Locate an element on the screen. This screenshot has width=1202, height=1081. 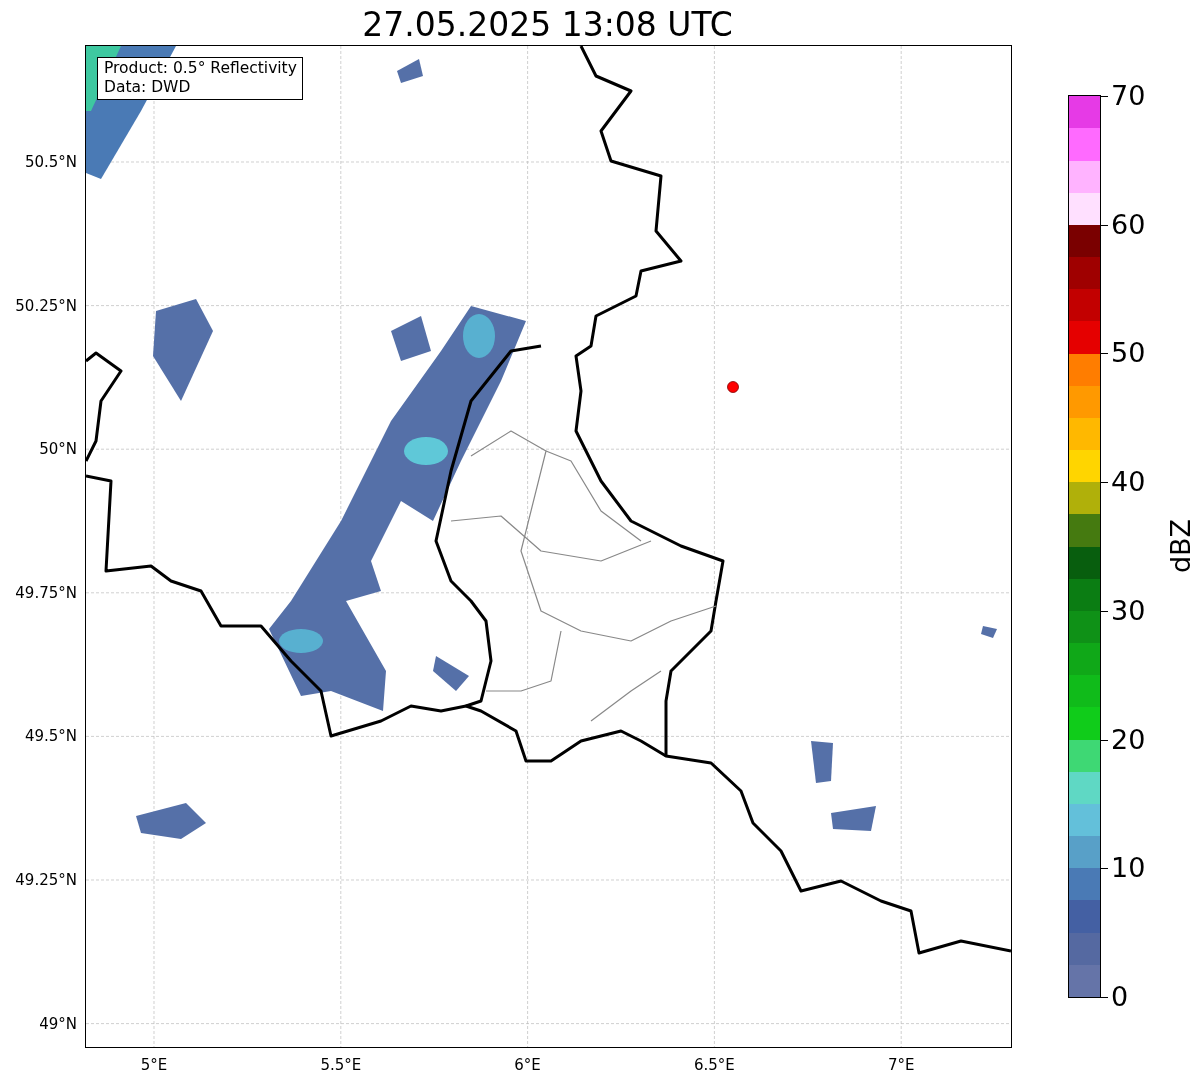
colorbar-tick-label: 40 is located at coordinates (1128, 482).